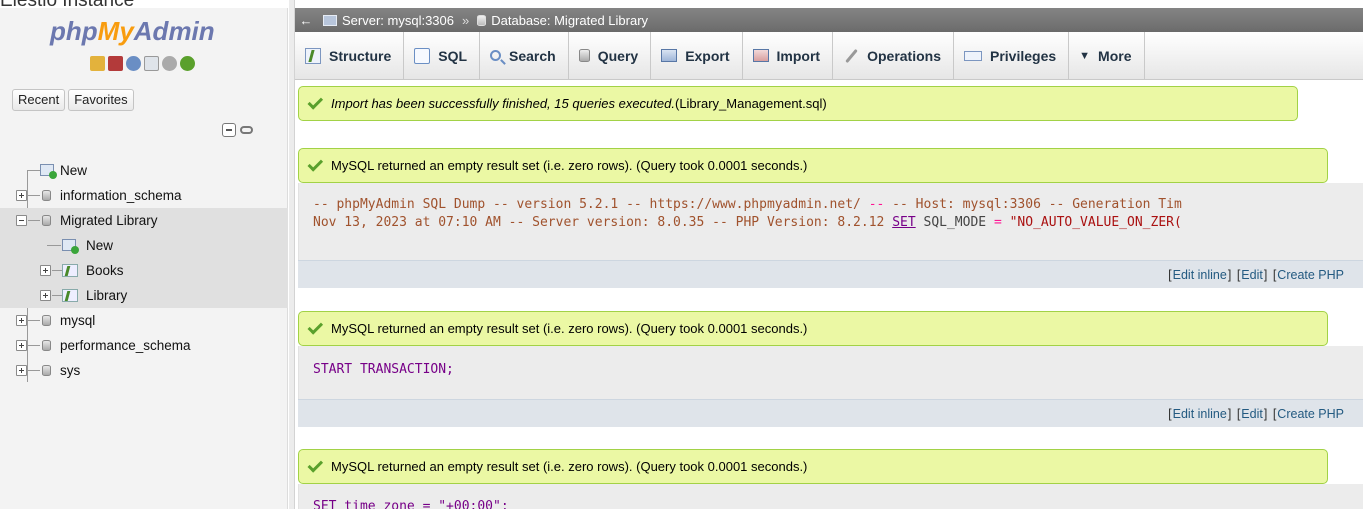 This screenshot has width=1363, height=509. I want to click on tab-label: Query, so click(618, 55).